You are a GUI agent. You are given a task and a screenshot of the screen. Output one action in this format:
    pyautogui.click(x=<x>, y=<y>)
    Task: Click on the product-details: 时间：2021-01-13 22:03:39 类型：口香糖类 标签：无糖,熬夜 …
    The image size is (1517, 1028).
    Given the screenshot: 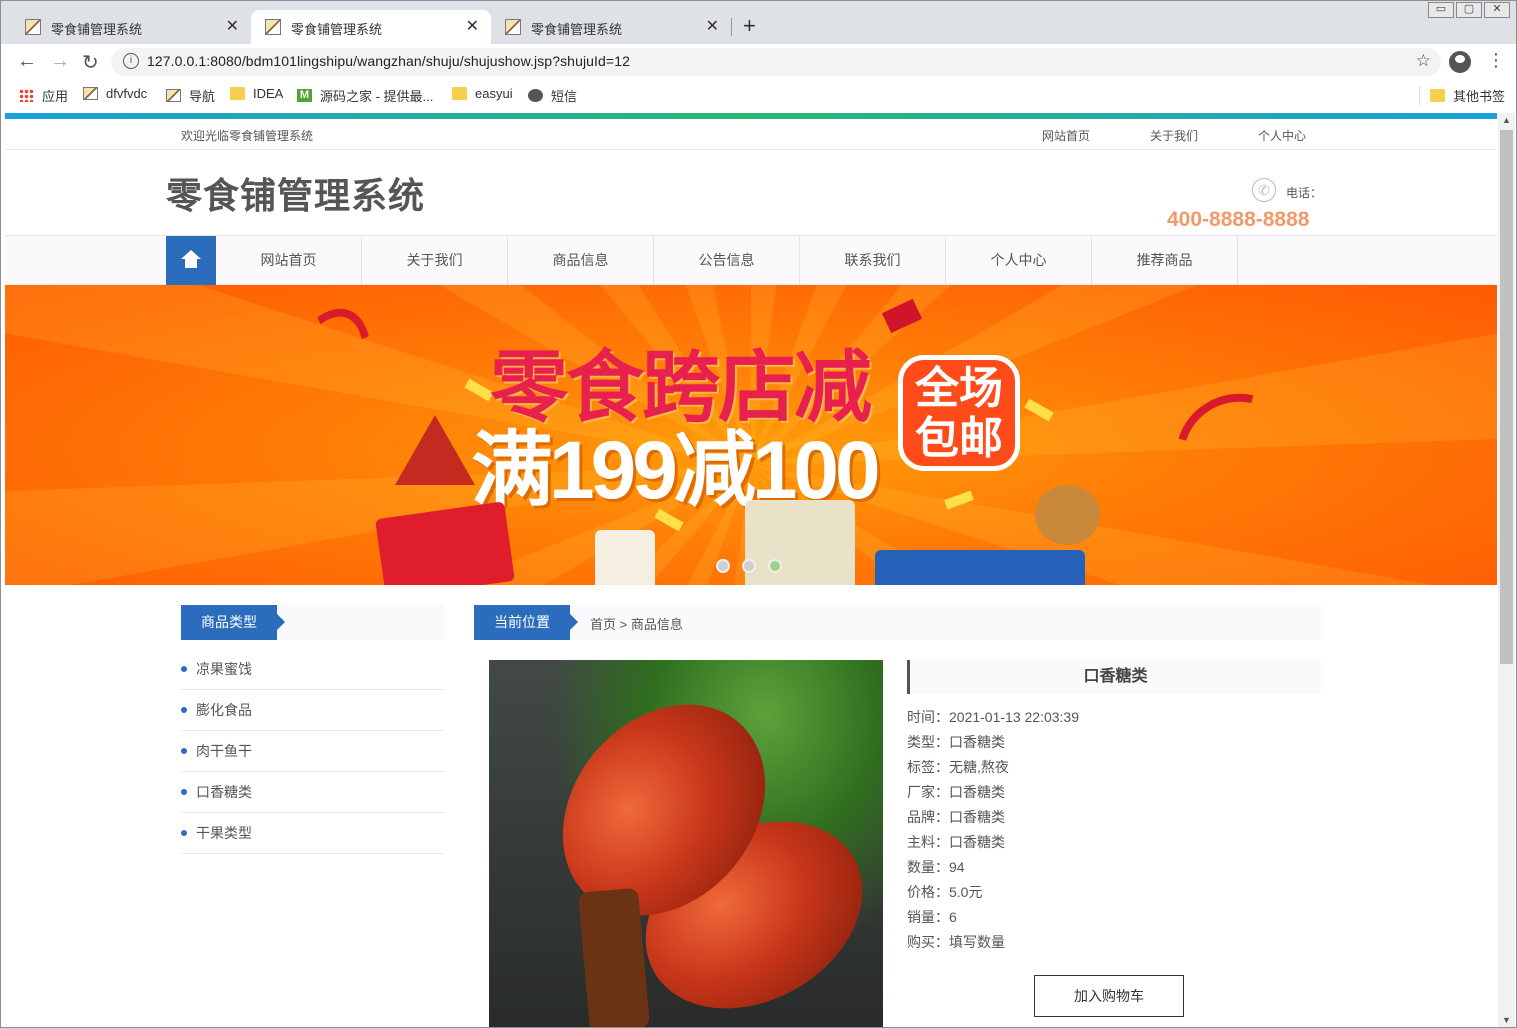 What is the action you would take?
    pyautogui.click(x=993, y=830)
    